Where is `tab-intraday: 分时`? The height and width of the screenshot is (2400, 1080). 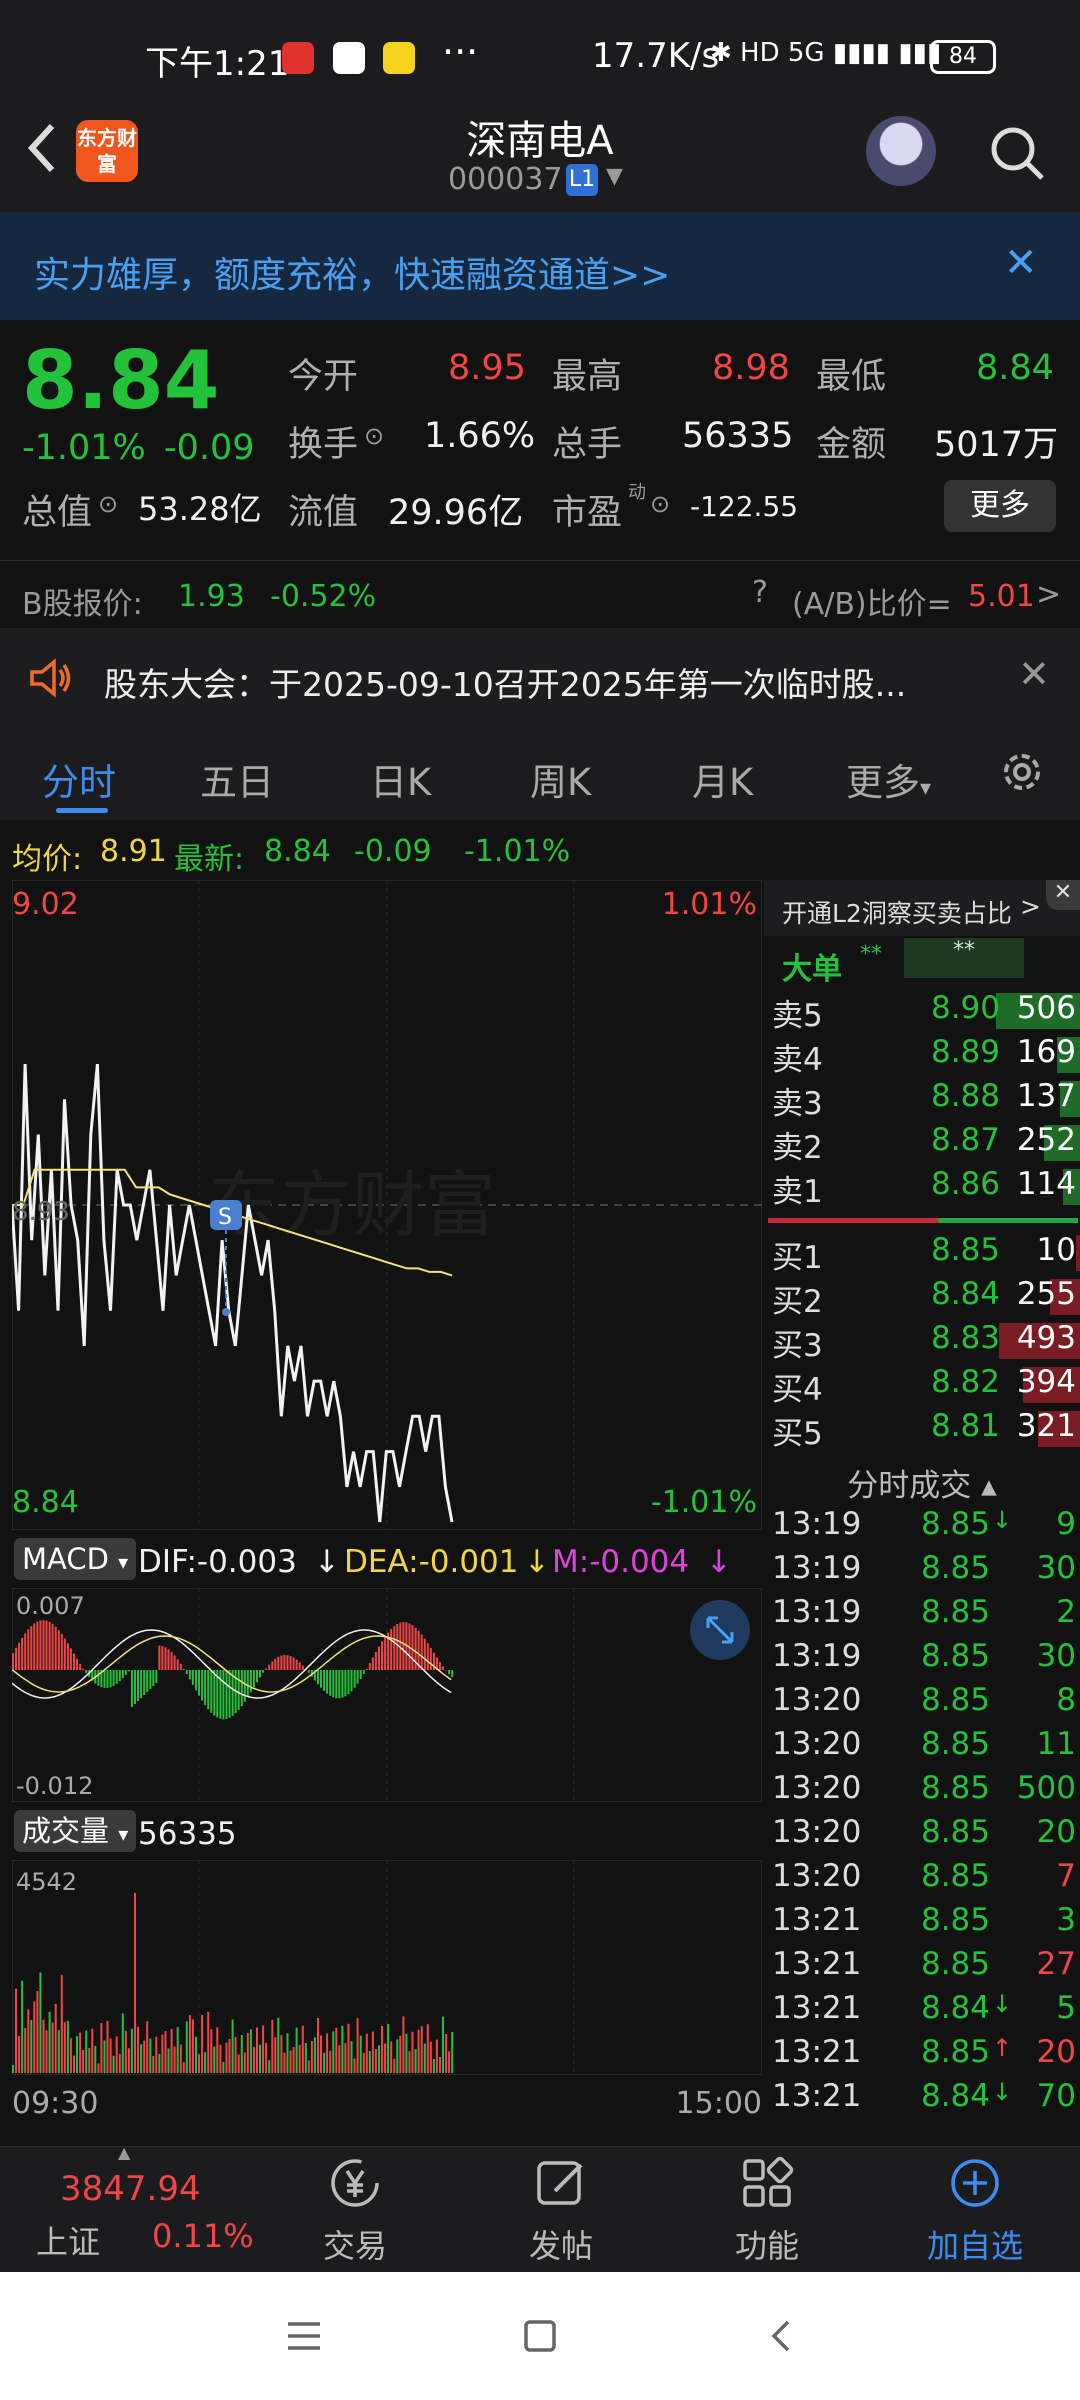 tab-intraday: 分时 is located at coordinates (79, 779).